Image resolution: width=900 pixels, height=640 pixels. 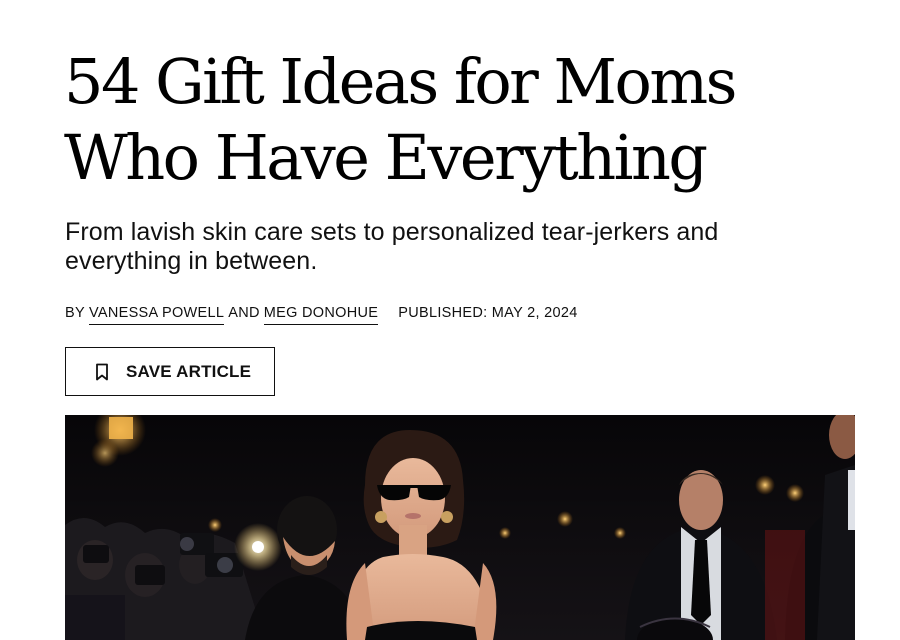 What do you see at coordinates (102, 372) in the screenshot?
I see `bookmark-icon` at bounding box center [102, 372].